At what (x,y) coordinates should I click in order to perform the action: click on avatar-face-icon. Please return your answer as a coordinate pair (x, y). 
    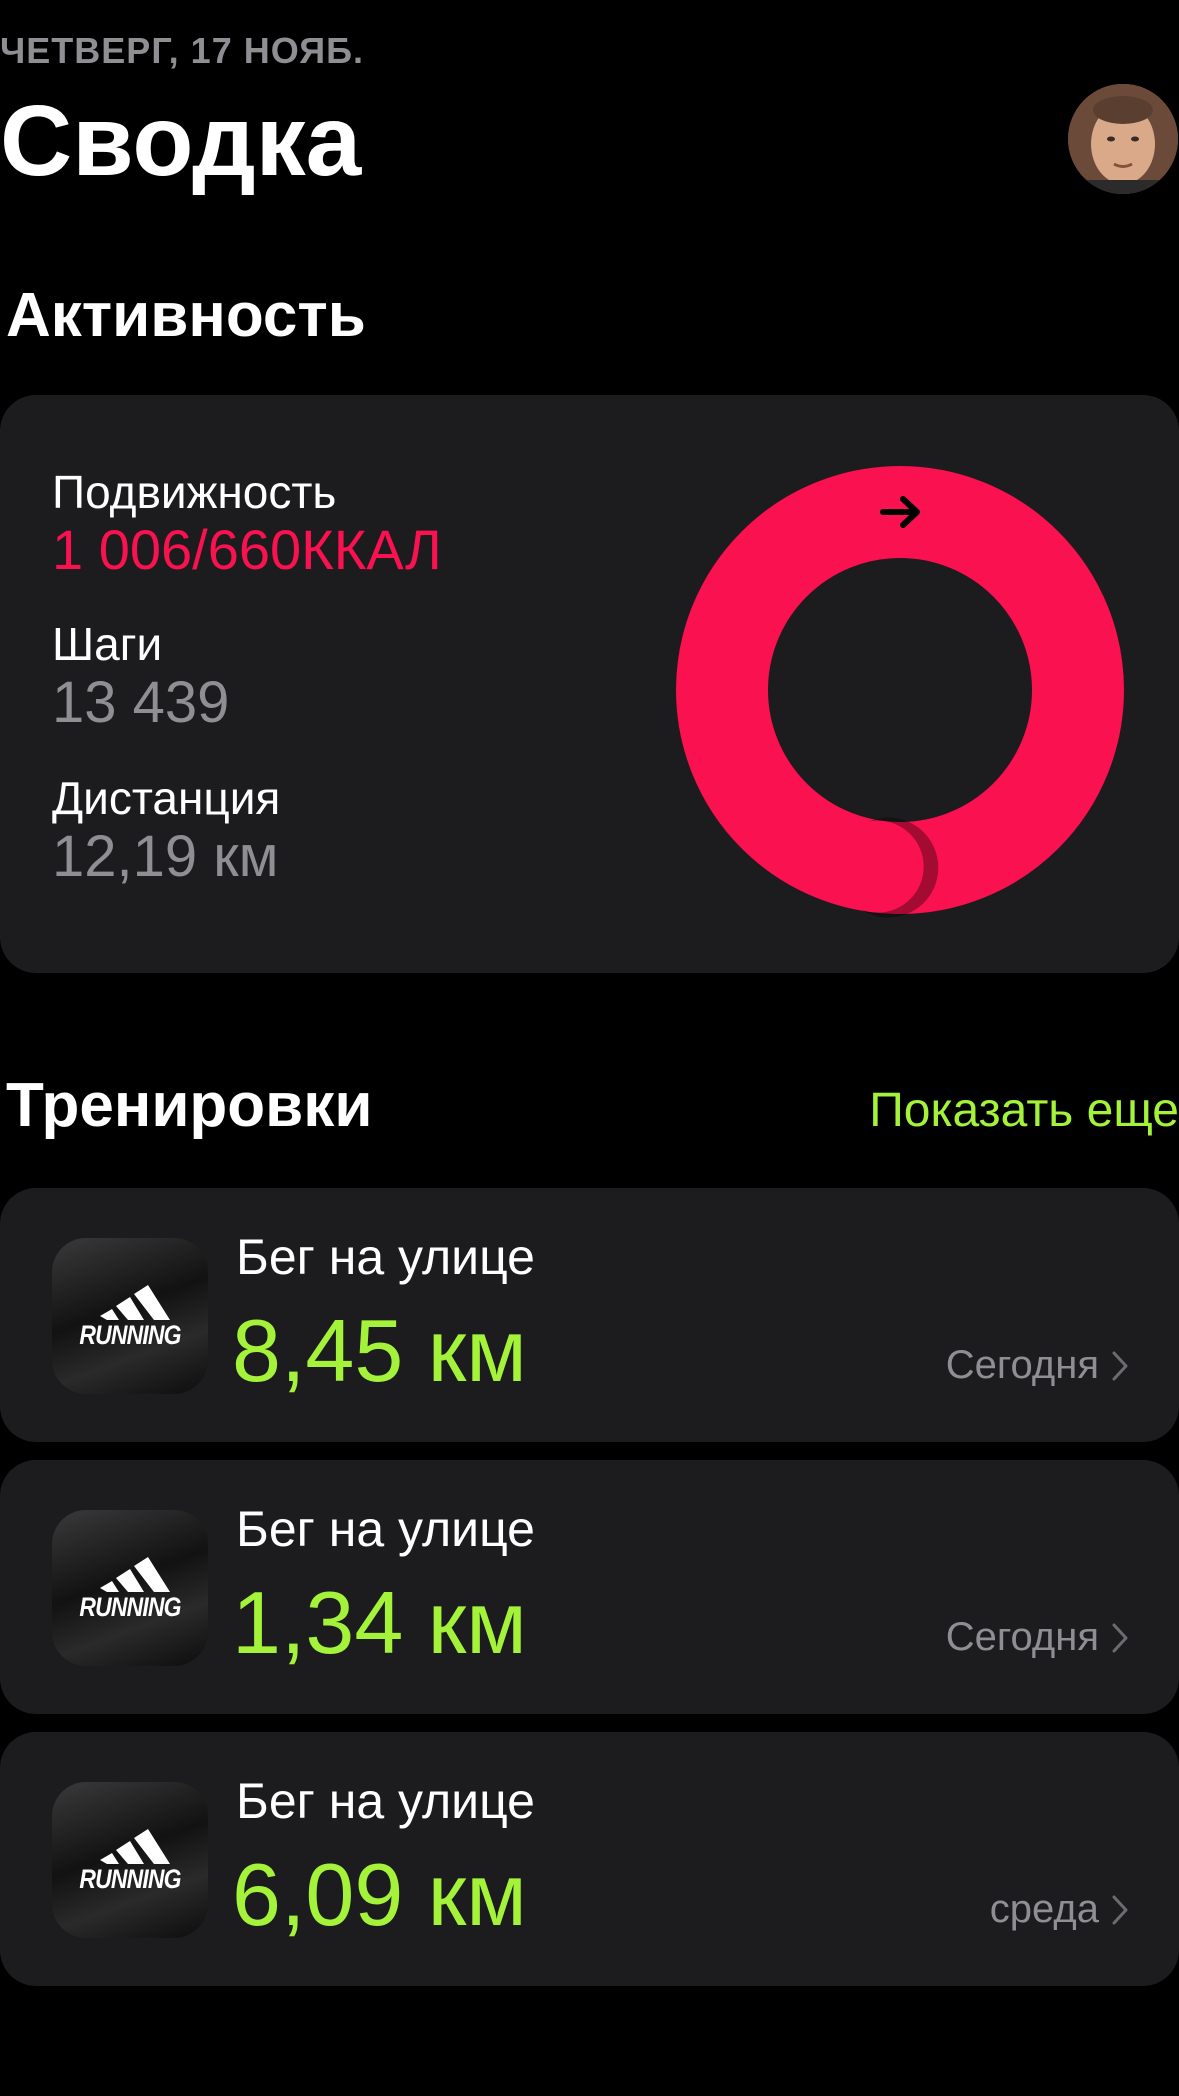
    Looking at the image, I should click on (1123, 139).